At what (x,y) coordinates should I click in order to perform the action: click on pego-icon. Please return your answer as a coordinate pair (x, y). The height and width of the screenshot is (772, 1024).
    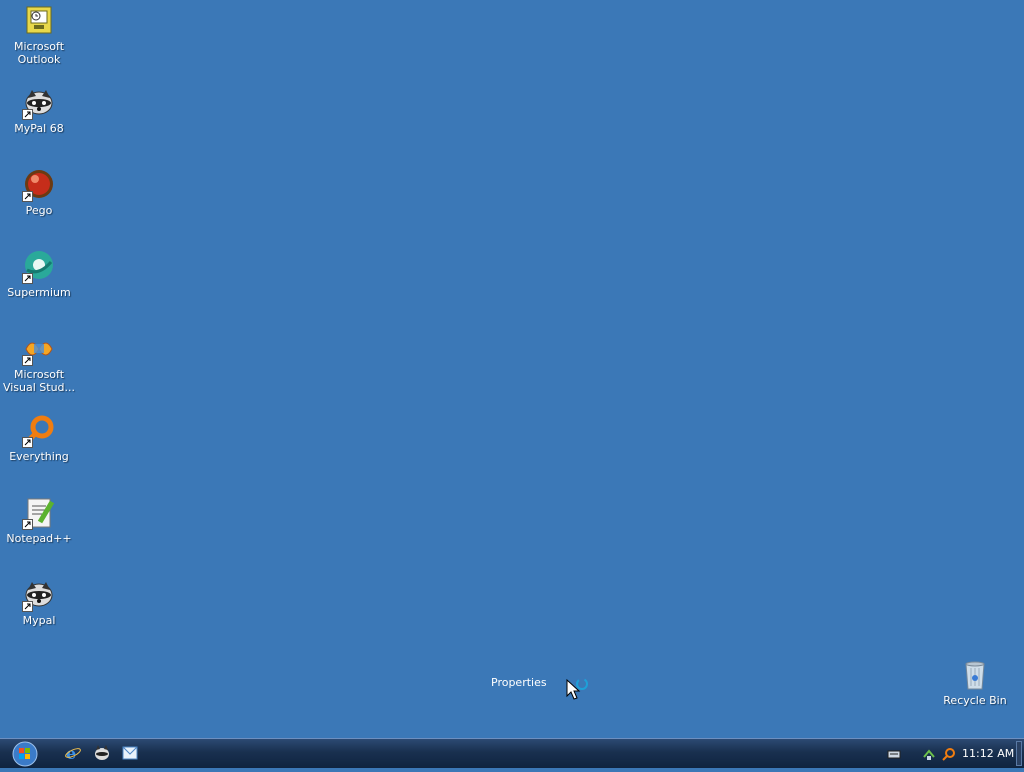
    Looking at the image, I should click on (39, 185).